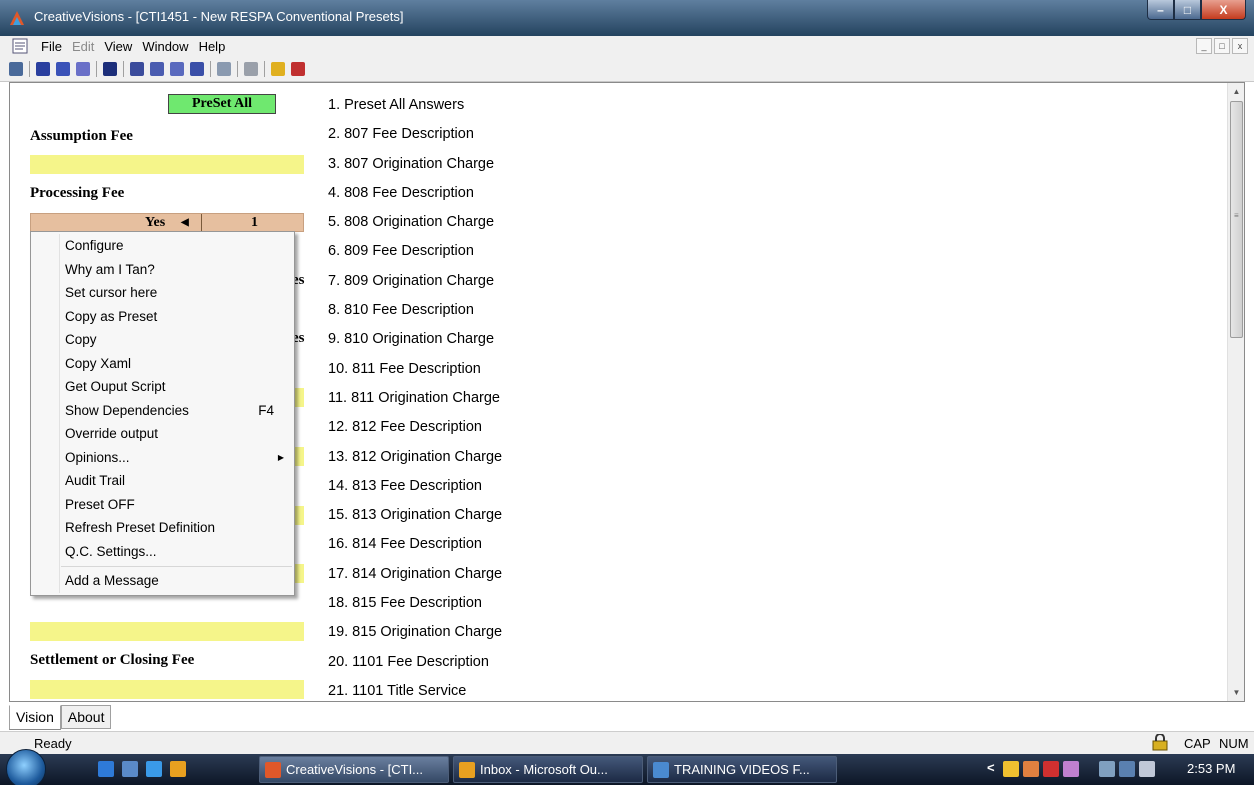  Describe the element at coordinates (1051, 769) in the screenshot. I see `antivirus-tray-icon` at that location.